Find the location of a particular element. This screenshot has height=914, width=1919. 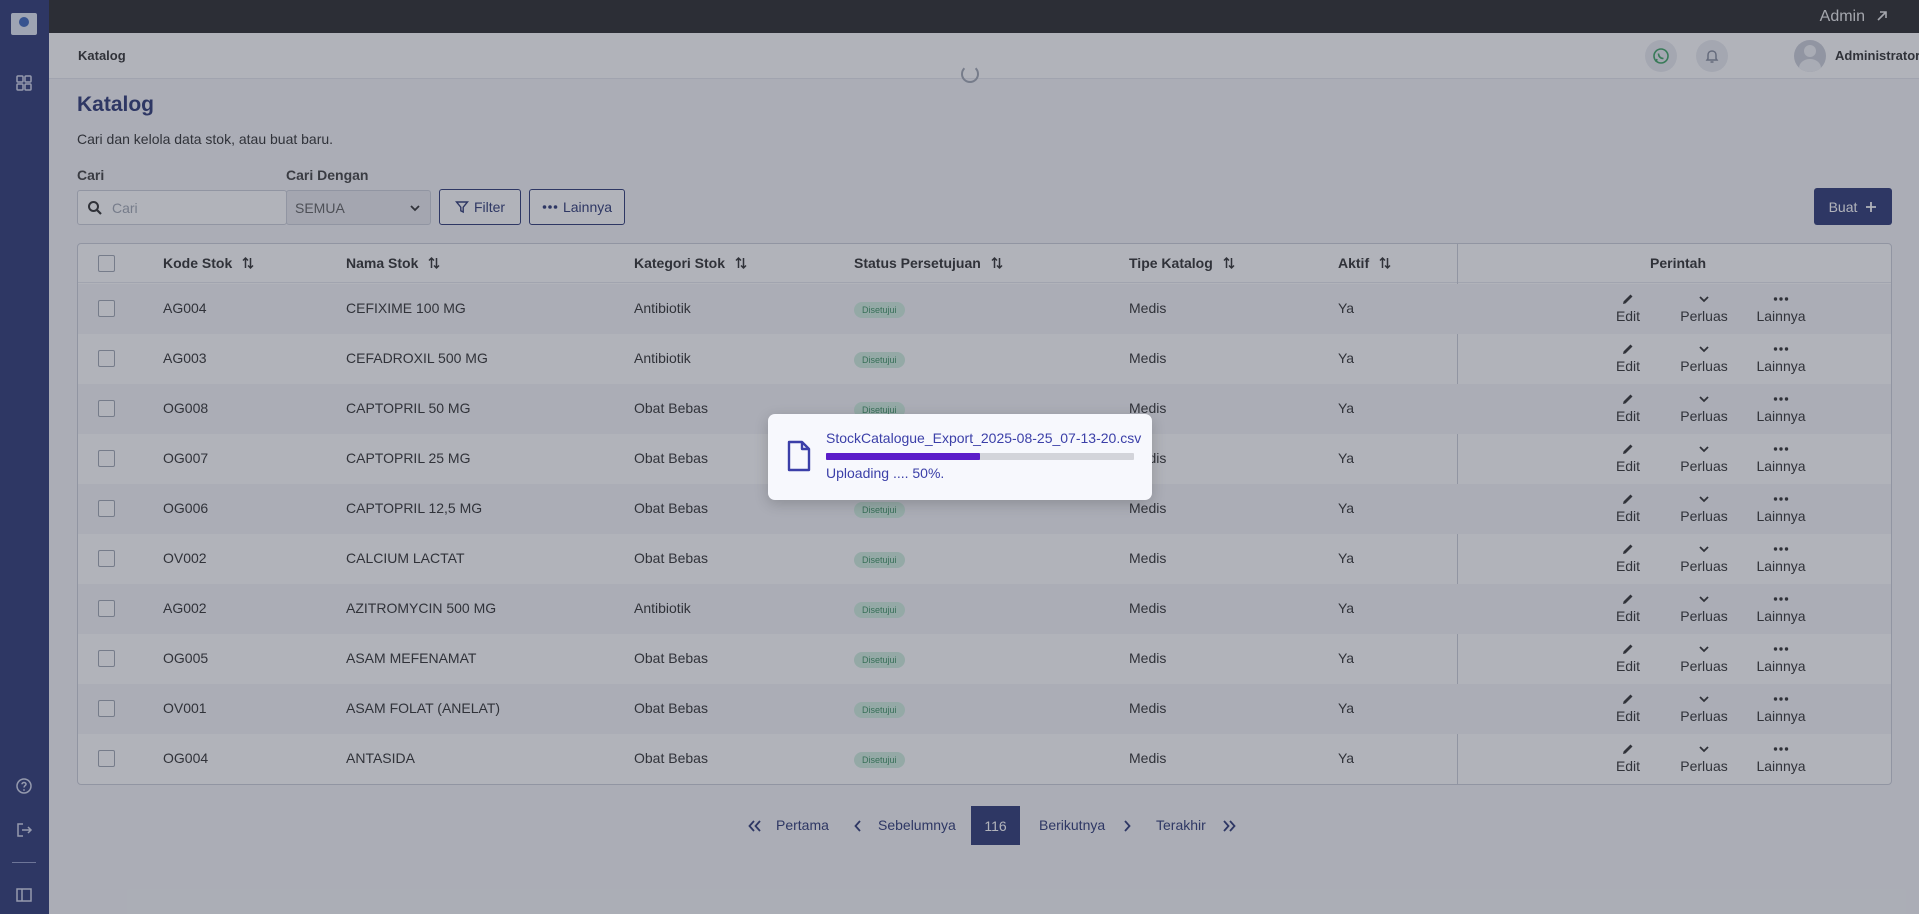

upload-status: Uploading .... 50%. is located at coordinates (885, 473).